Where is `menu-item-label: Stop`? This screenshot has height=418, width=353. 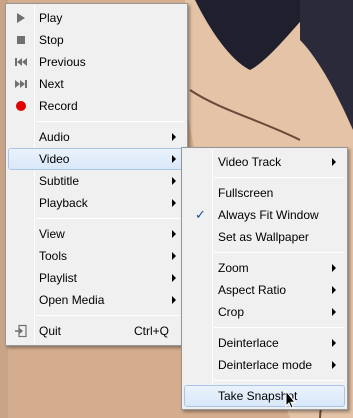
menu-item-label: Stop is located at coordinates (51, 40).